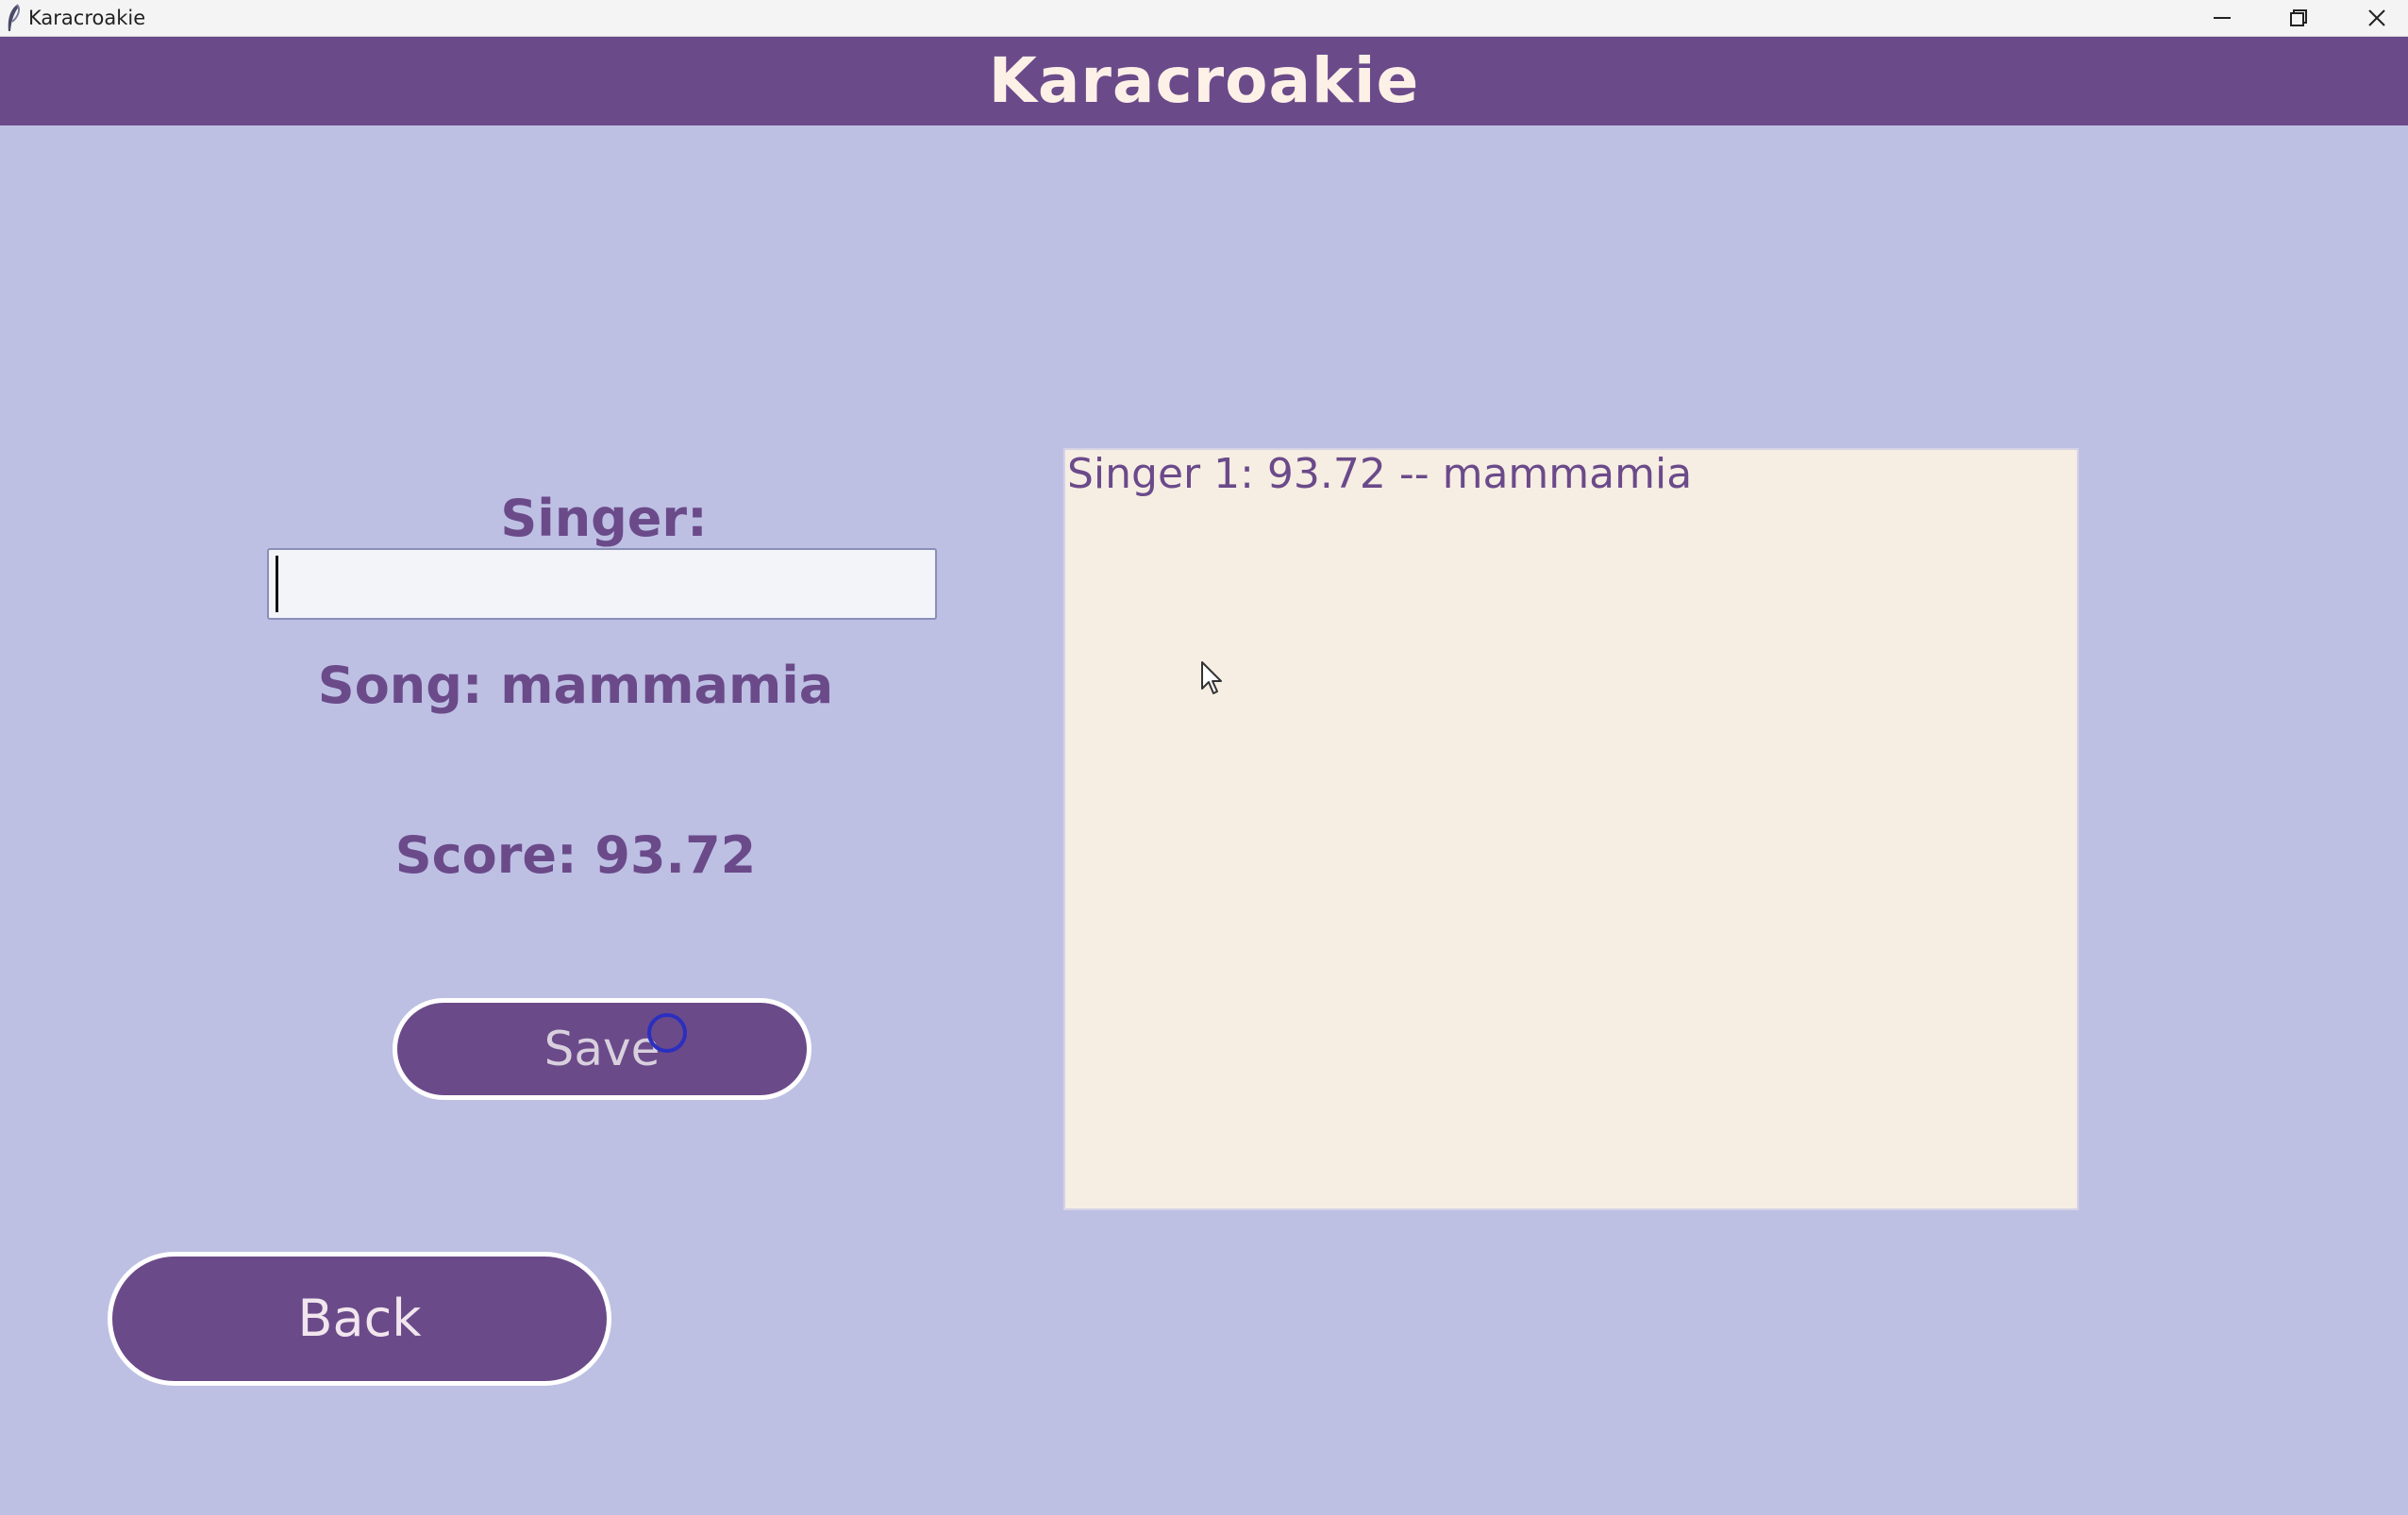 The height and width of the screenshot is (1515, 2408). Describe the element at coordinates (575, 855) in the screenshot. I see `score-label: Score: 93.72` at that location.